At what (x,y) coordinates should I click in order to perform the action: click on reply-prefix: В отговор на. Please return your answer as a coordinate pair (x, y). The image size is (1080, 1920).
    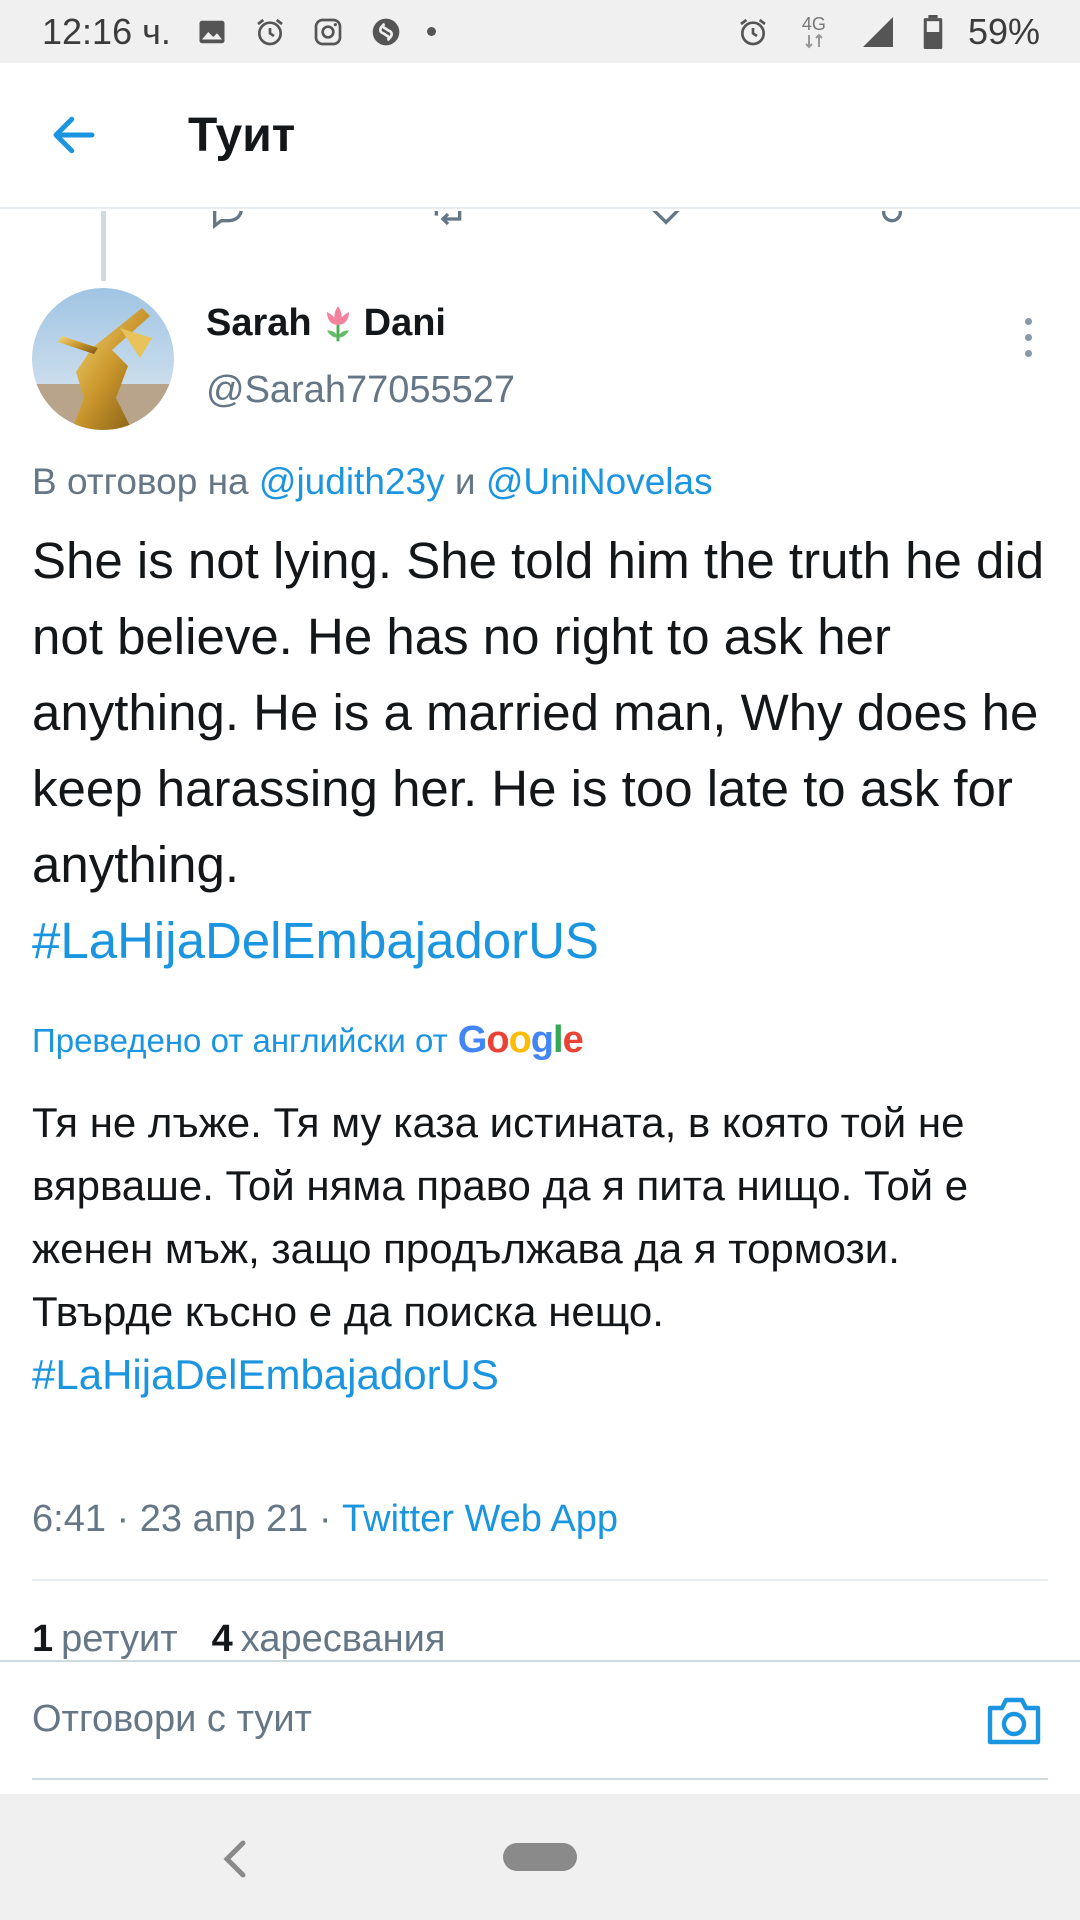
    Looking at the image, I should click on (145, 481).